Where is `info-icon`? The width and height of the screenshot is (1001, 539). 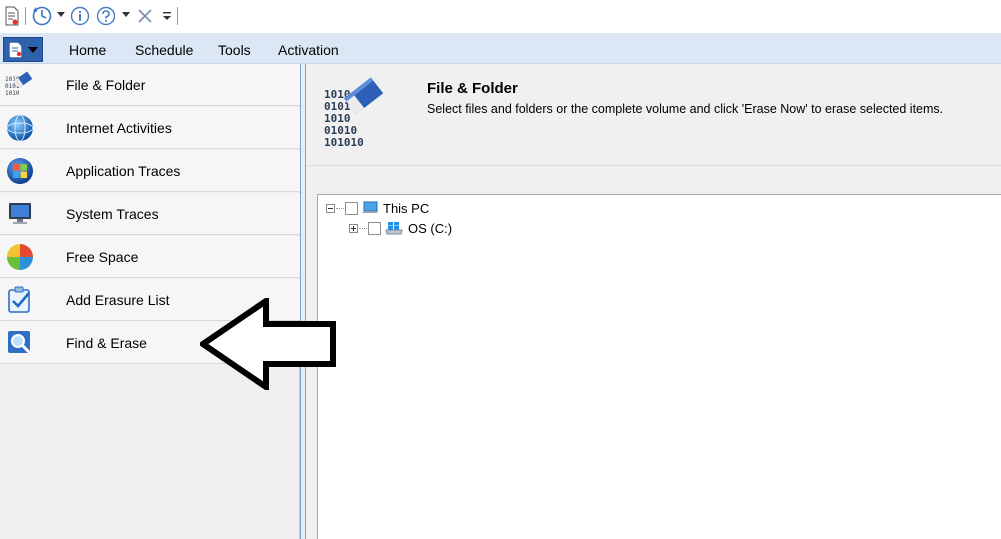 info-icon is located at coordinates (80, 16).